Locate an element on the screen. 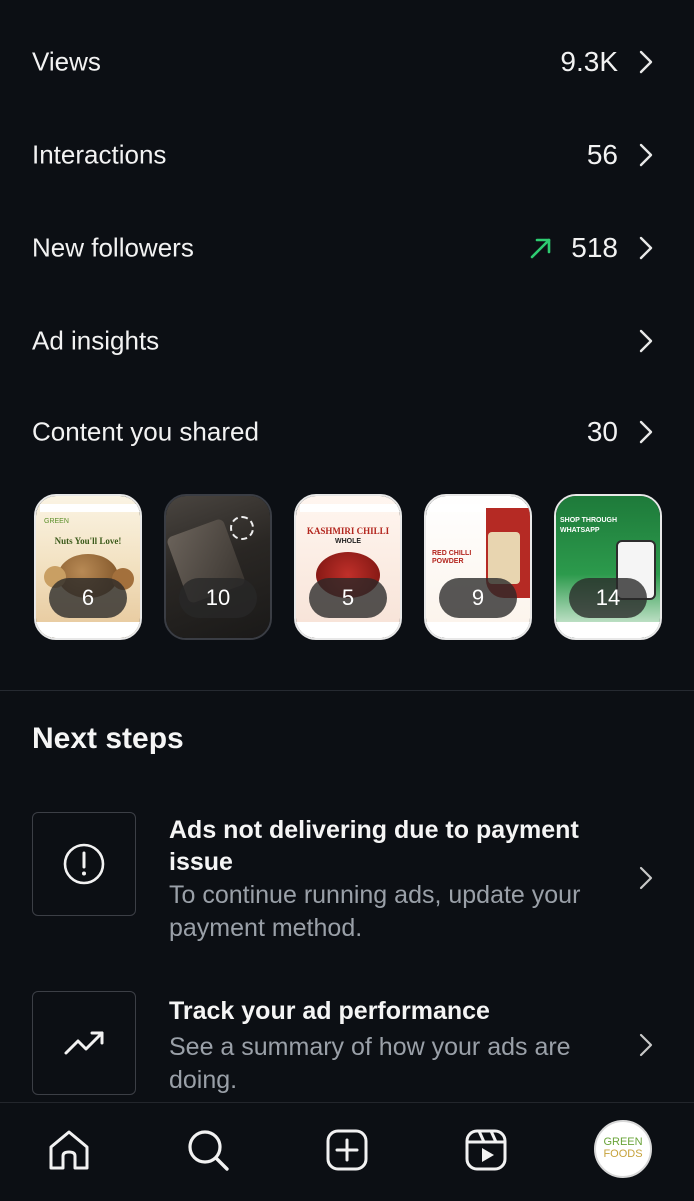 This screenshot has height=1201, width=694. bottom-nav-bar: GREEN FOODS is located at coordinates (347, 1151).